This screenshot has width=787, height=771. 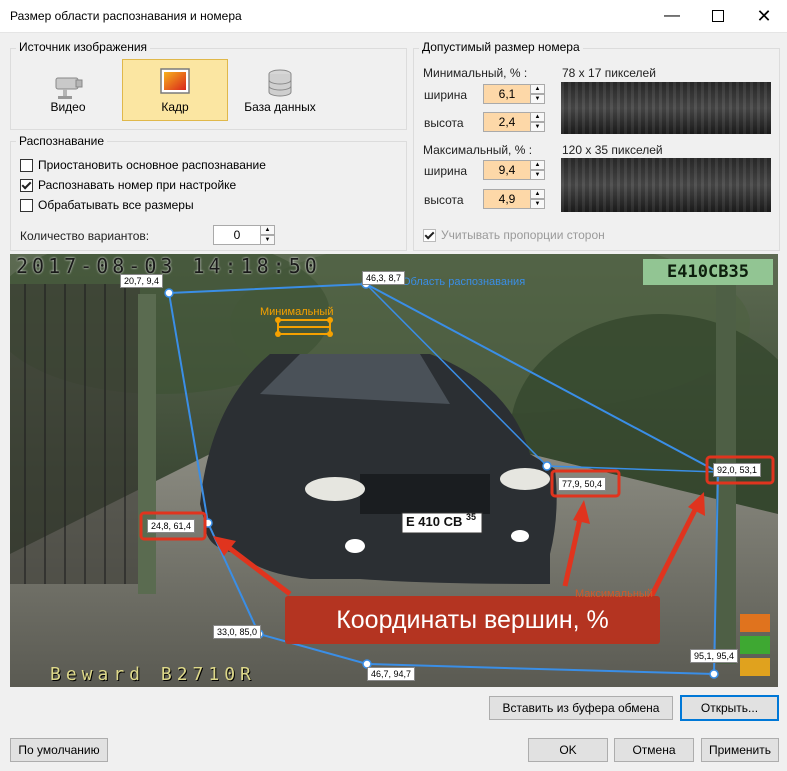 I want to click on min-height-up-button: ▲, so click(x=538, y=117).